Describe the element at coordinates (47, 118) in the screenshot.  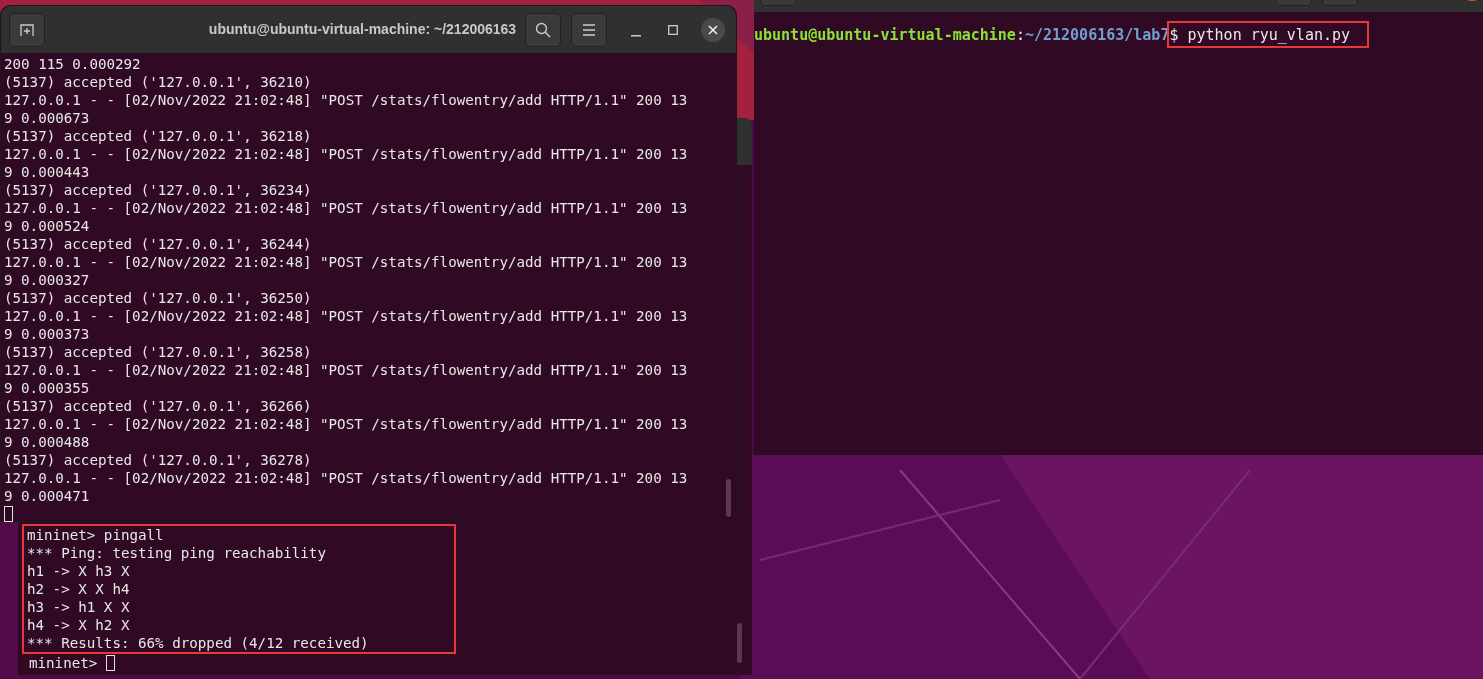
I see `terminal-line: 9 0.000673` at that location.